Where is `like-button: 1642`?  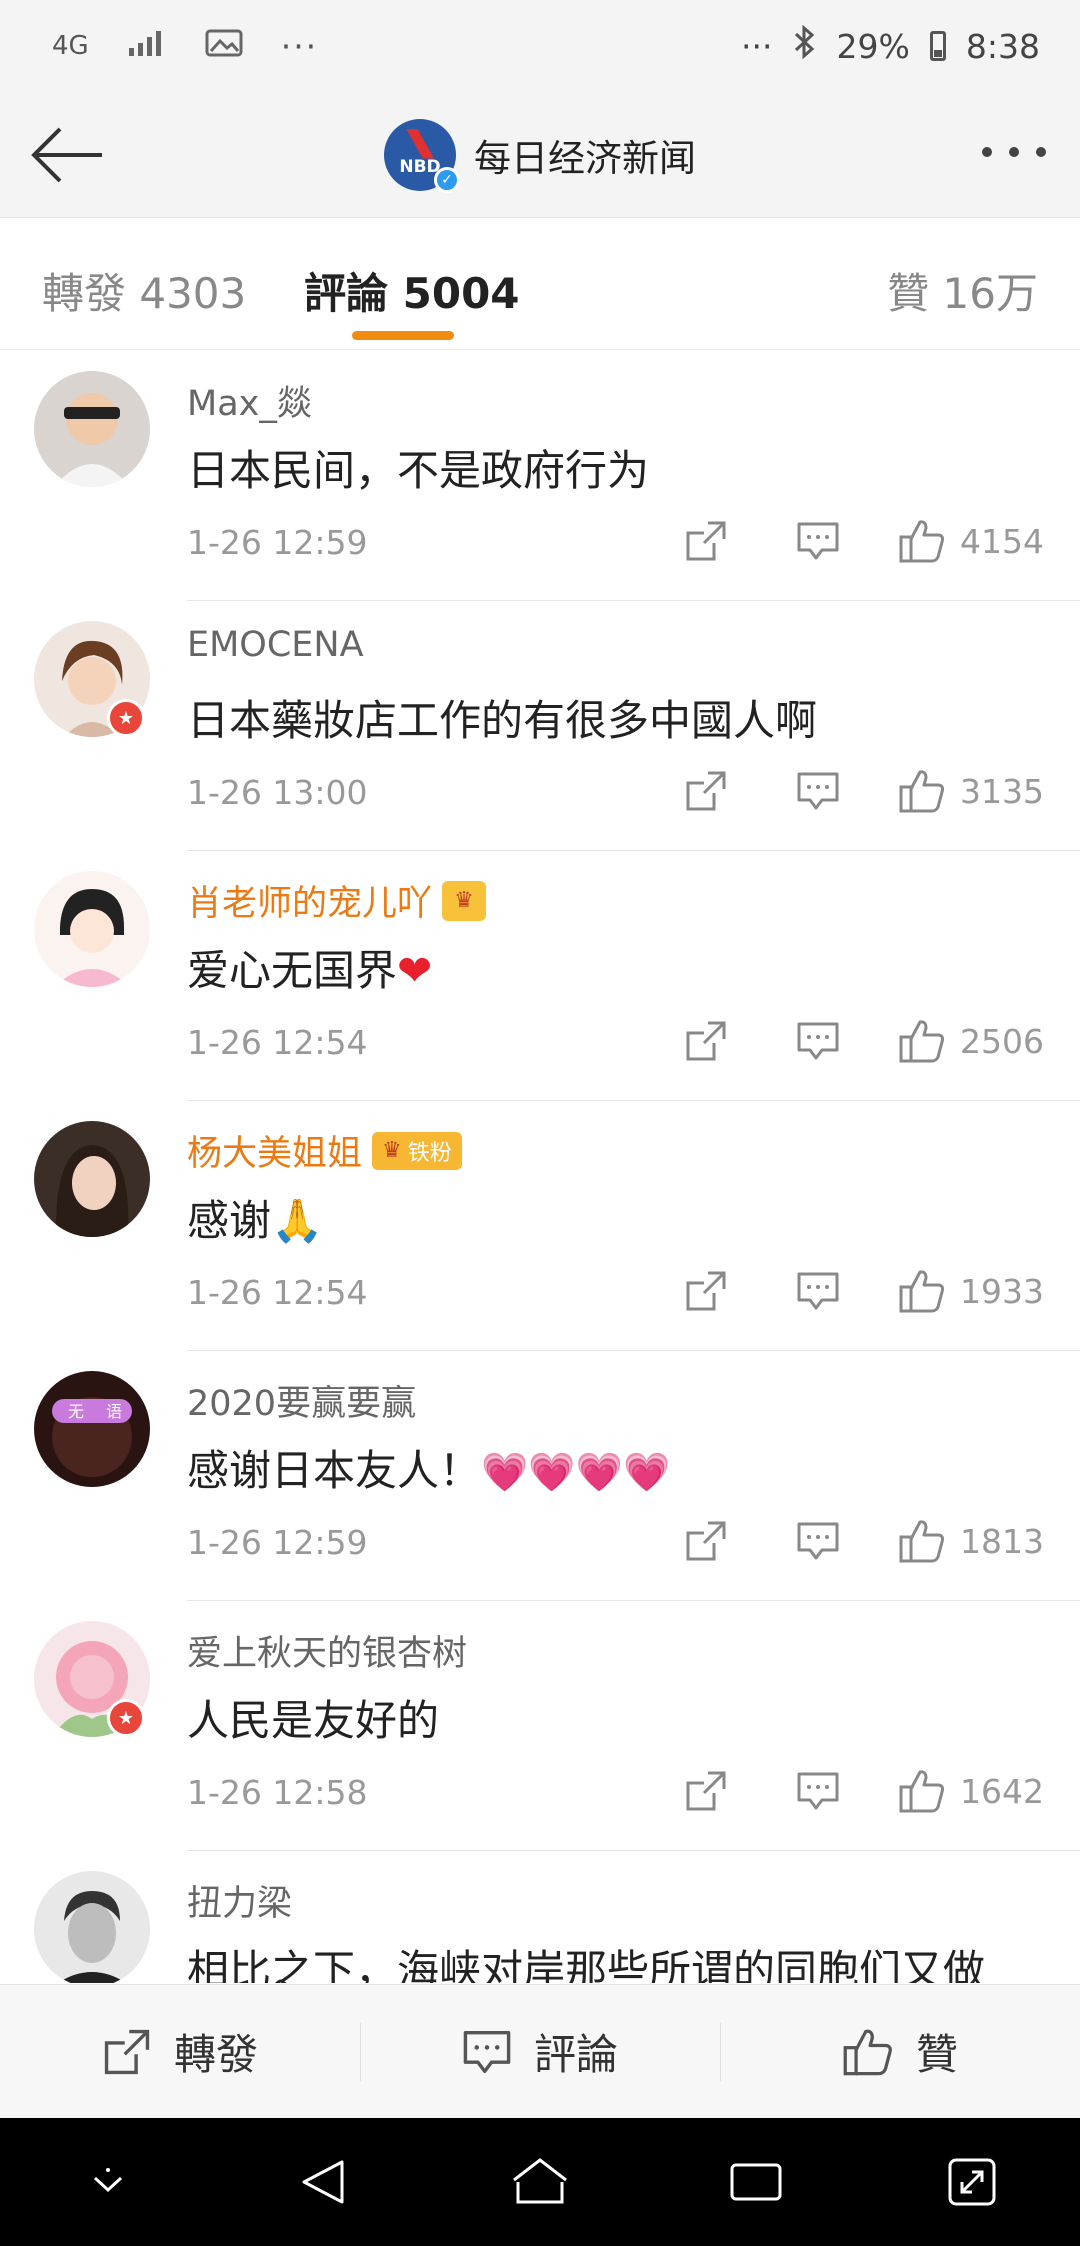
like-button: 1642 is located at coordinates (971, 1791).